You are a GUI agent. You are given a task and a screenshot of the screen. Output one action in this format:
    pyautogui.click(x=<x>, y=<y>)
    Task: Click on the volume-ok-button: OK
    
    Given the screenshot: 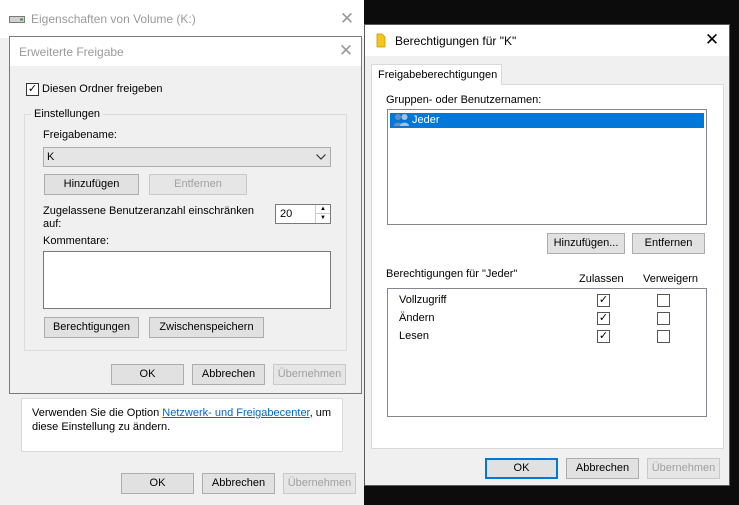 What is the action you would take?
    pyautogui.click(x=157, y=483)
    